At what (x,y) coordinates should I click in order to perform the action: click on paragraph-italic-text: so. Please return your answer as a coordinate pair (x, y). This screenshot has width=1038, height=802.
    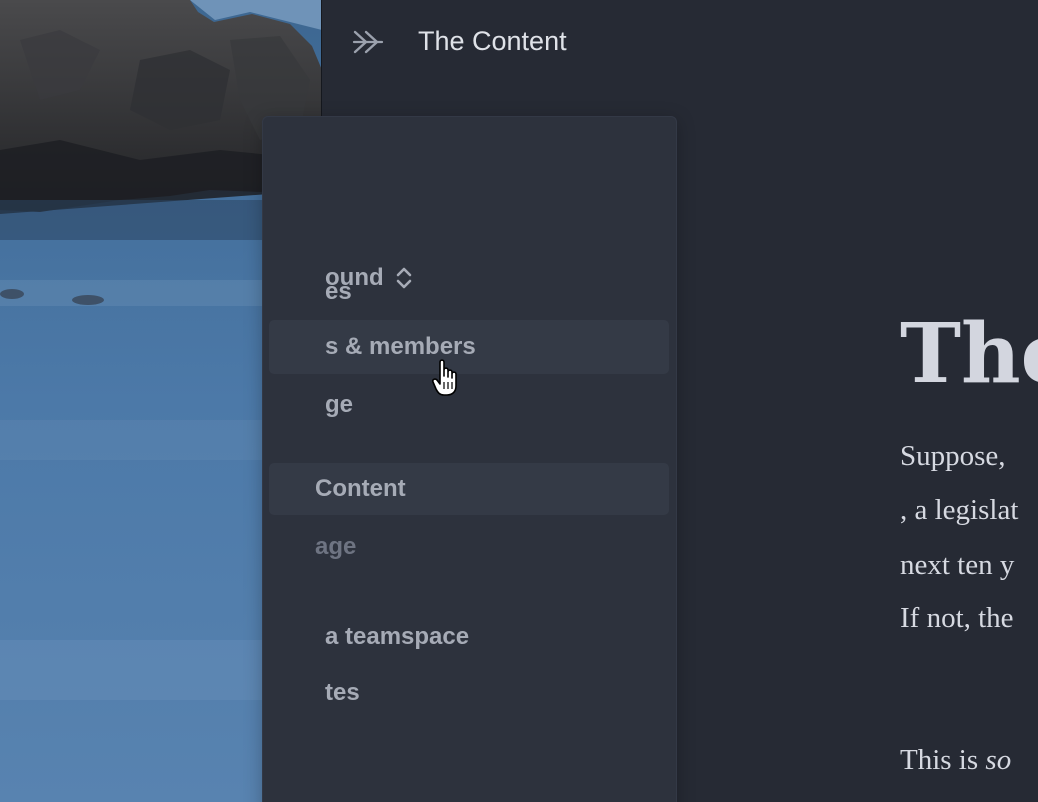
    Looking at the image, I should click on (998, 760).